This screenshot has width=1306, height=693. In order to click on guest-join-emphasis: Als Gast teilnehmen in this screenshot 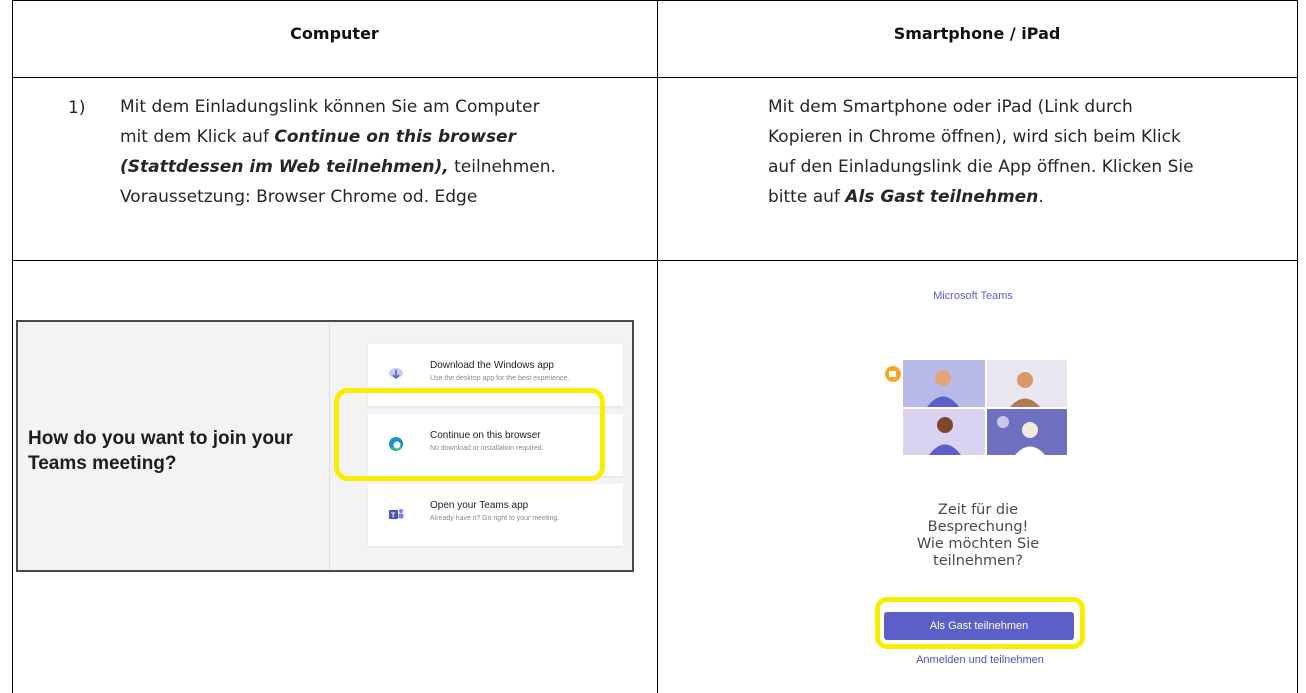, I will do `click(942, 197)`.